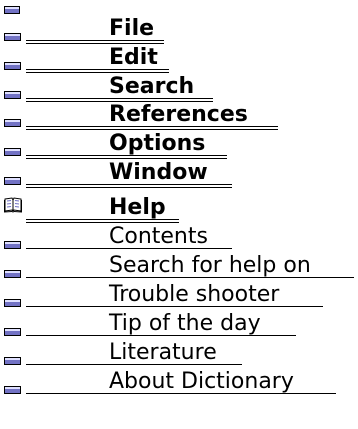  What do you see at coordinates (179, 59) in the screenshot?
I see `menu-item-edit: Edit` at bounding box center [179, 59].